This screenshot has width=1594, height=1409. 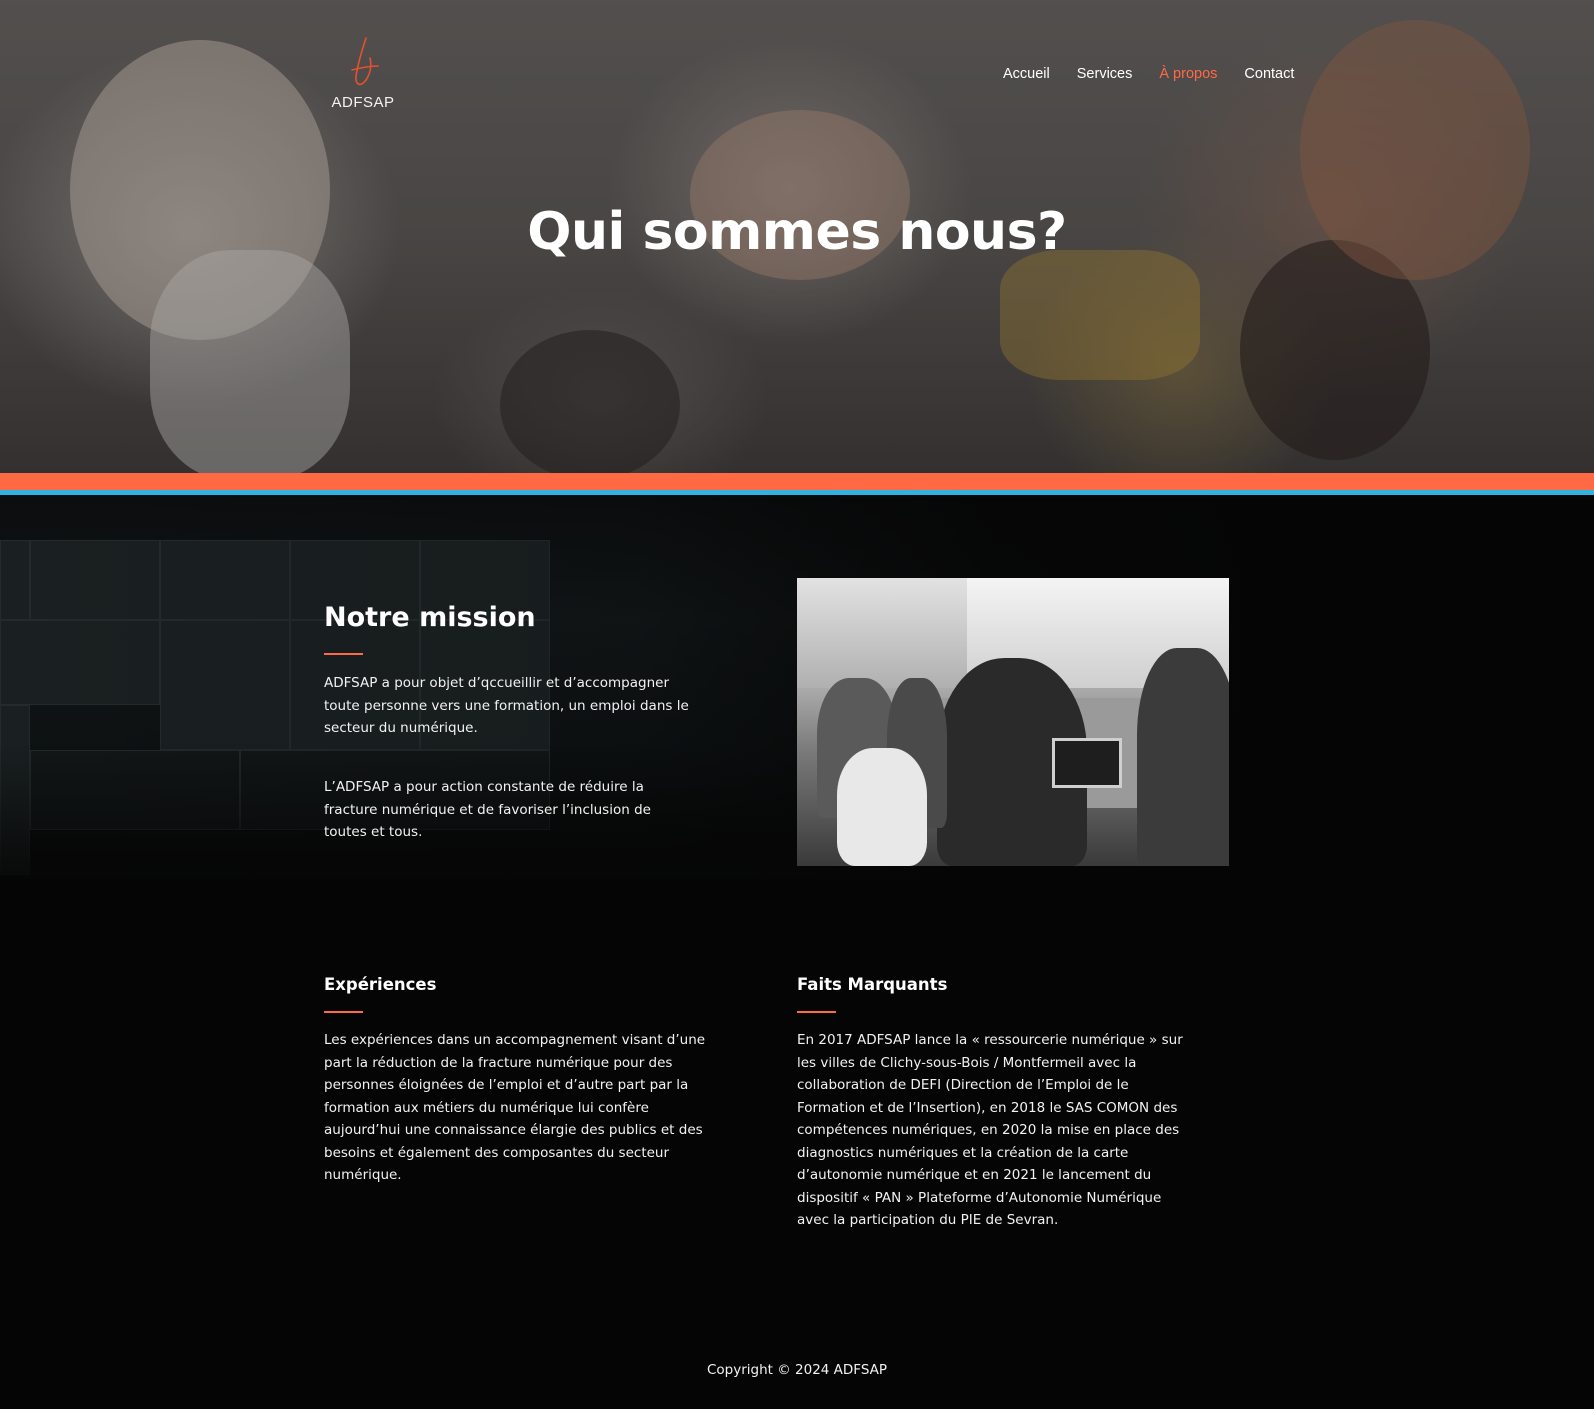 What do you see at coordinates (797, 1370) in the screenshot?
I see `footer-copyright: Copyright © 2024 ADFSAP` at bounding box center [797, 1370].